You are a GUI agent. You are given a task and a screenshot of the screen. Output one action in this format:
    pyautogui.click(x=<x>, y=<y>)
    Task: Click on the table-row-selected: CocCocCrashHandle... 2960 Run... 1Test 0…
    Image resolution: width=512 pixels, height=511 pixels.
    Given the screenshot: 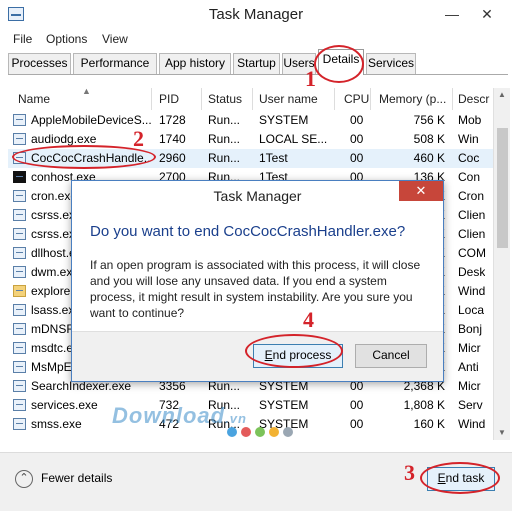 What is the action you would take?
    pyautogui.click(x=250, y=158)
    